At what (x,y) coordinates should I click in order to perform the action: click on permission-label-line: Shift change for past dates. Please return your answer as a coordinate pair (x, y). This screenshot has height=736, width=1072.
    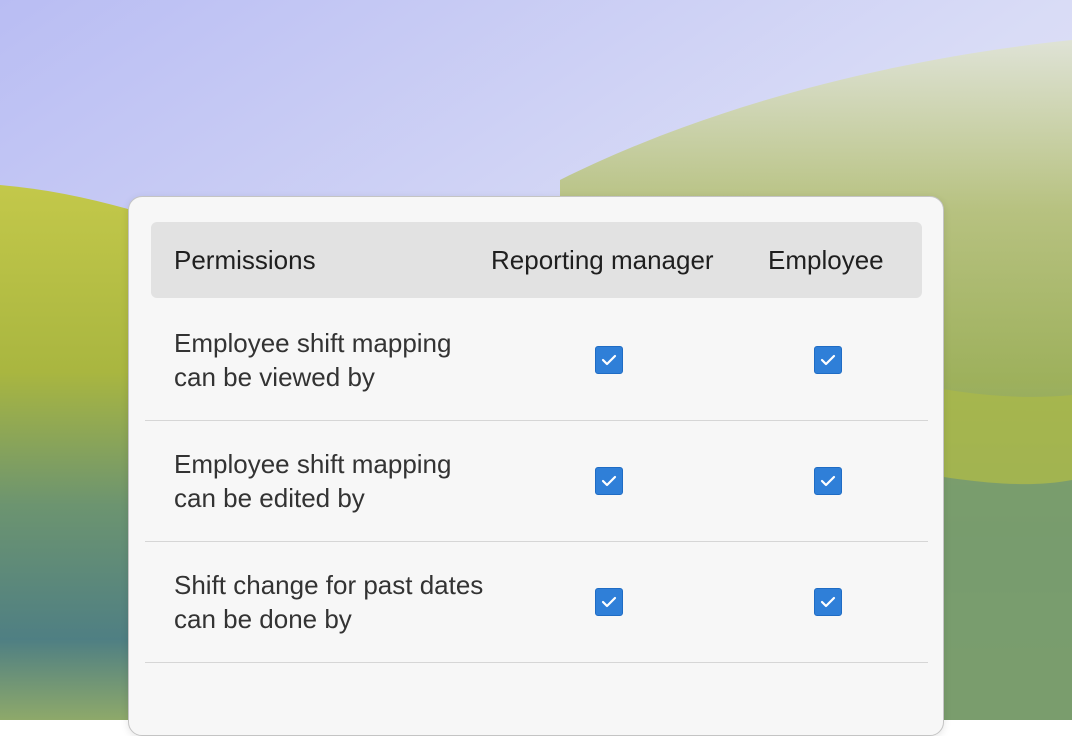
    Looking at the image, I should click on (329, 585).